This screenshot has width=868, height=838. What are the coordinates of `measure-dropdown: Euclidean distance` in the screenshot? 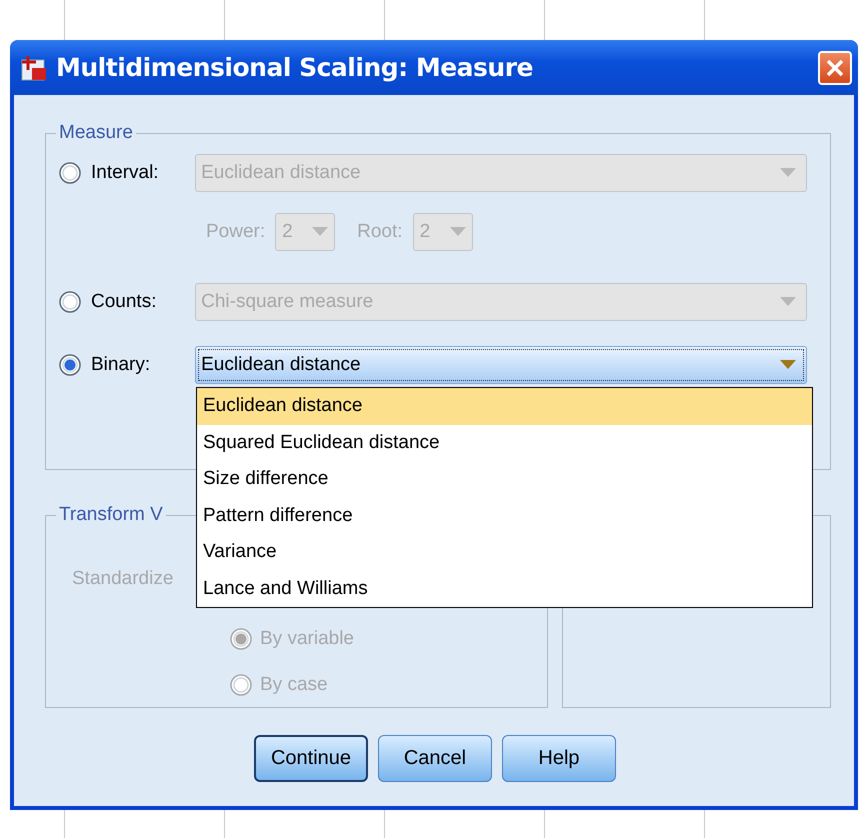 It's located at (501, 365).